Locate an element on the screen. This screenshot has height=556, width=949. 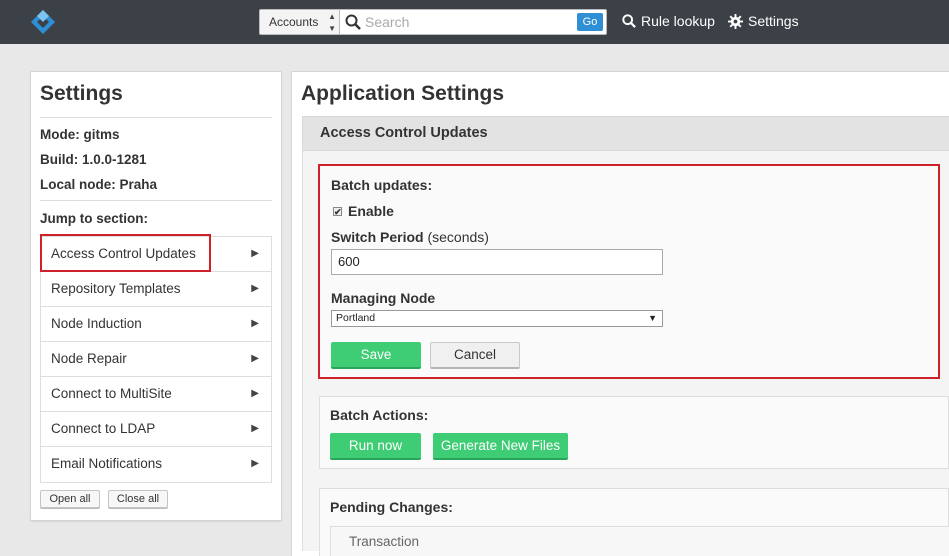
sidebar-item-label: Connect to LDAP is located at coordinates (103, 428).